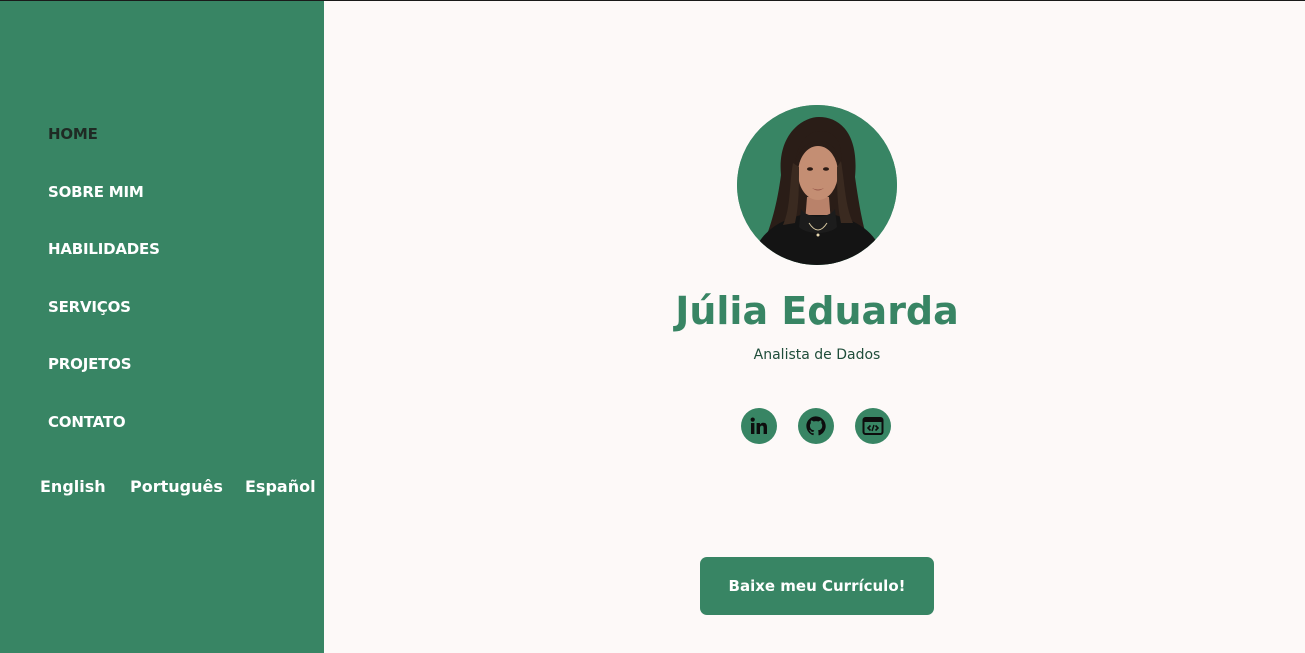 This screenshot has height=653, width=1305. I want to click on nav-item-home: HOME, so click(73, 134).